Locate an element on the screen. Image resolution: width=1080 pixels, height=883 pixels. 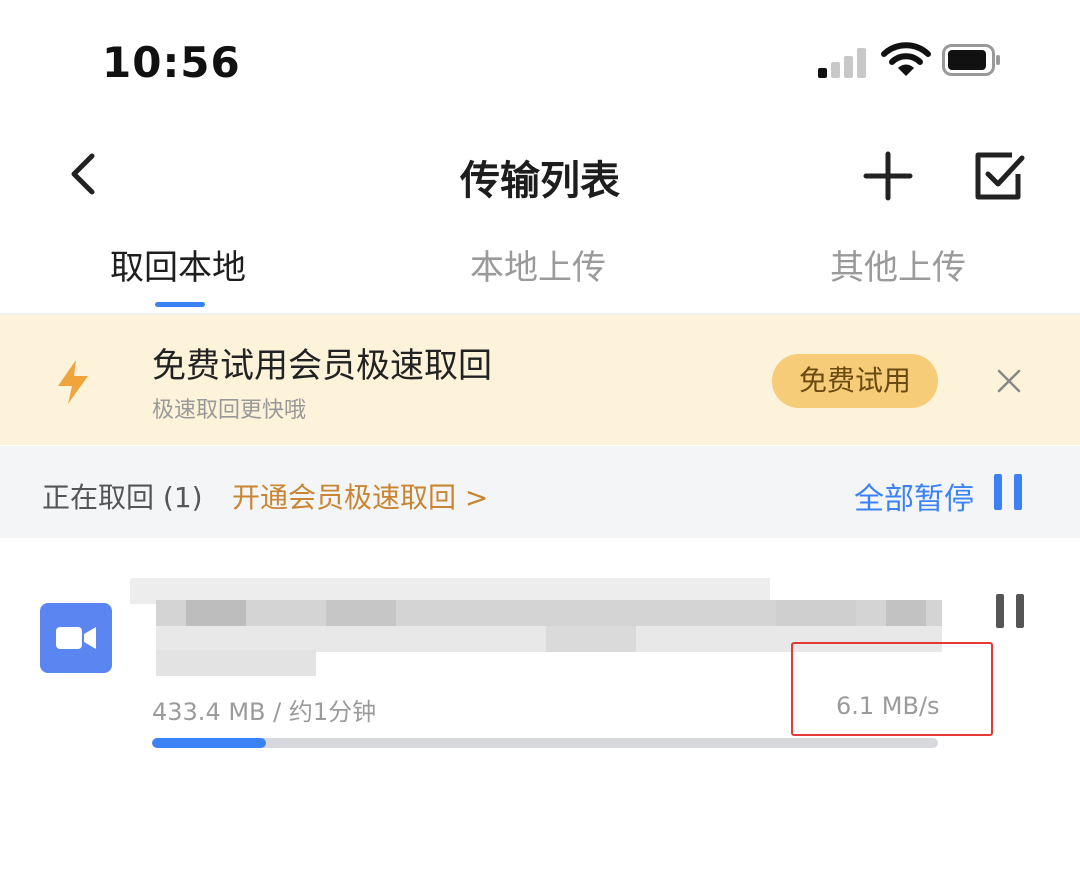
upgrade-link: 开通会员极速取回 > is located at coordinates (360, 496).